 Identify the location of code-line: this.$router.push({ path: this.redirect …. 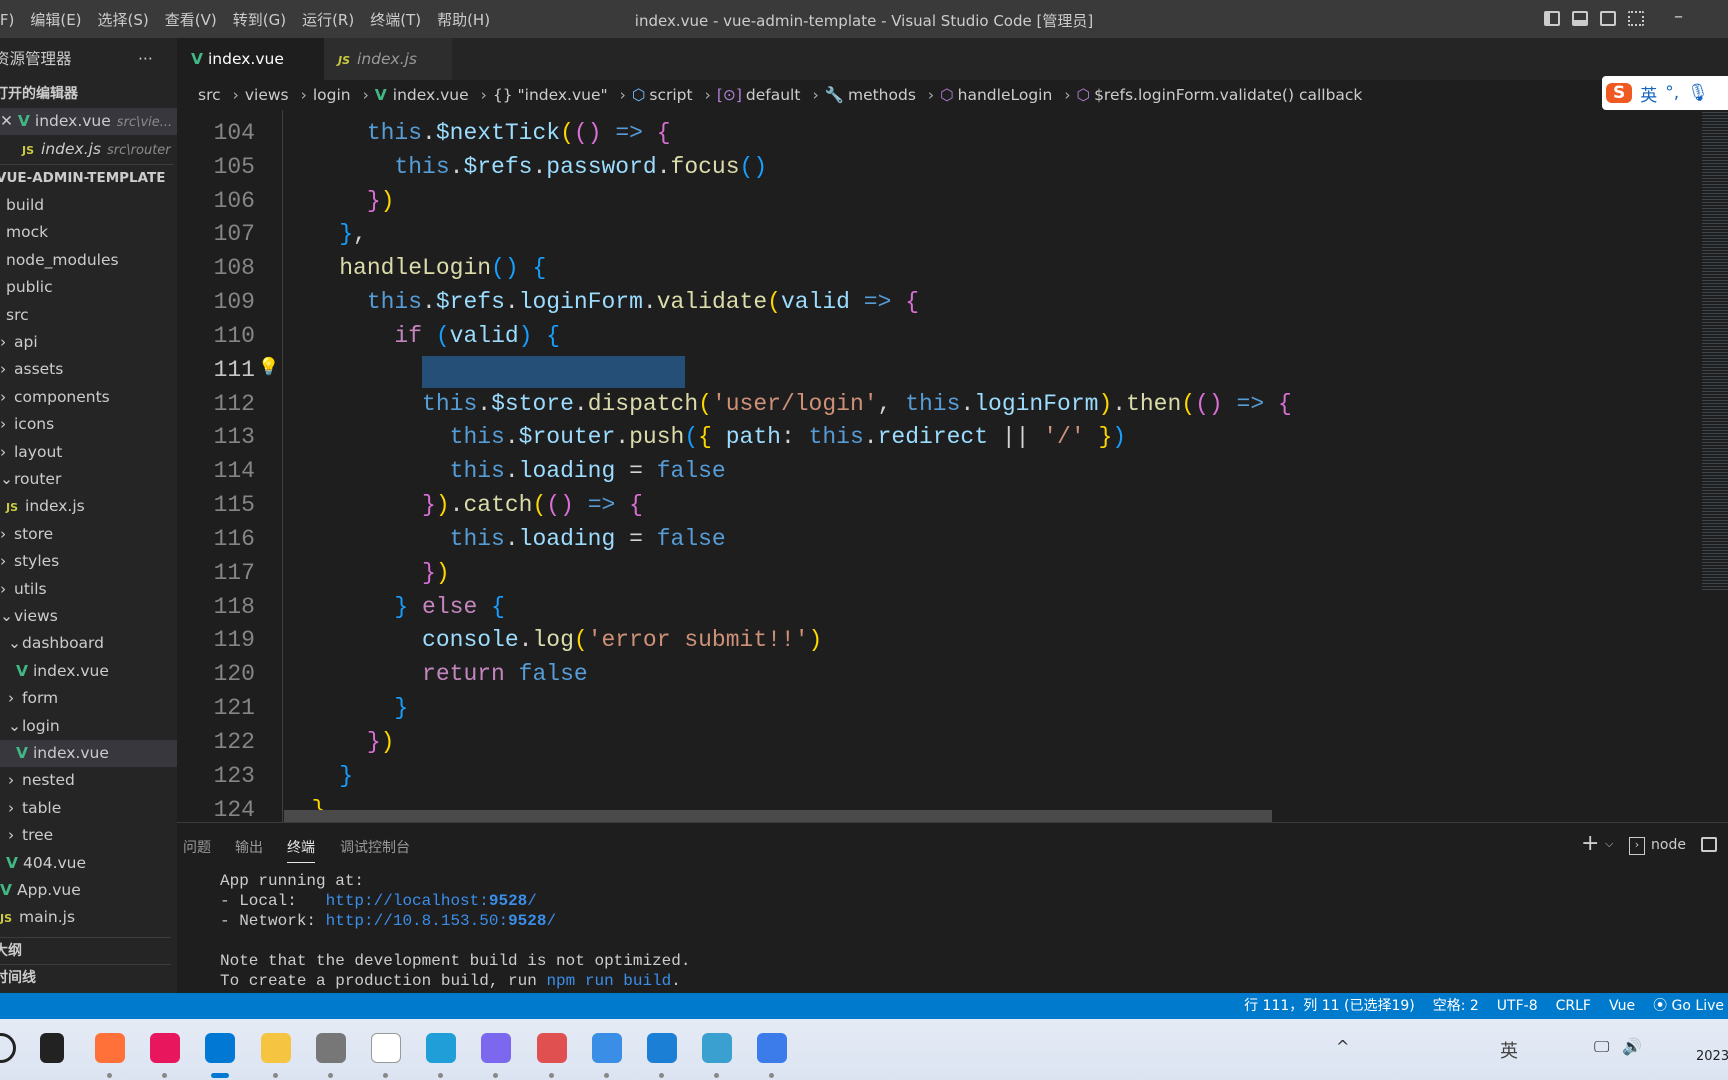
(705, 437).